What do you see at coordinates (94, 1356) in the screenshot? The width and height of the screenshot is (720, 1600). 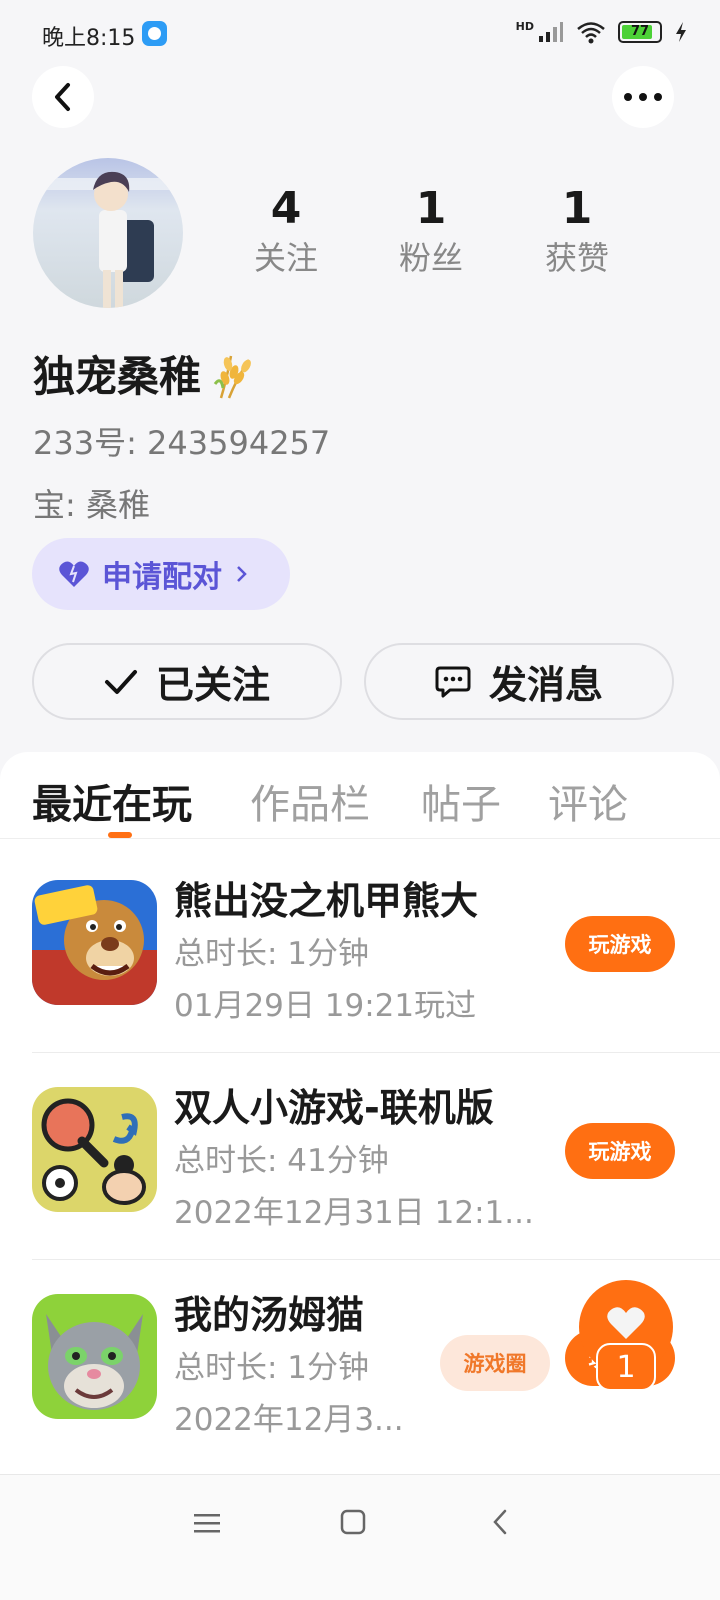 I see `game-icon-talking-tom` at bounding box center [94, 1356].